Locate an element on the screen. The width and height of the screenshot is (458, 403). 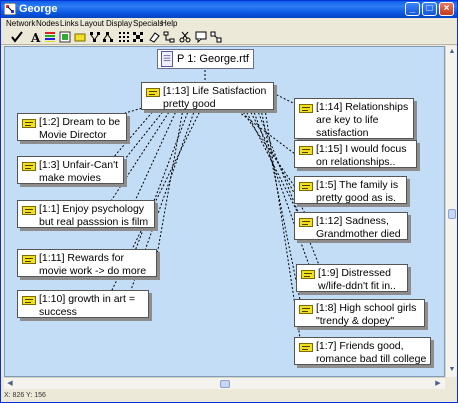
scroll-right-icon: ▶ is located at coordinates (438, 384).